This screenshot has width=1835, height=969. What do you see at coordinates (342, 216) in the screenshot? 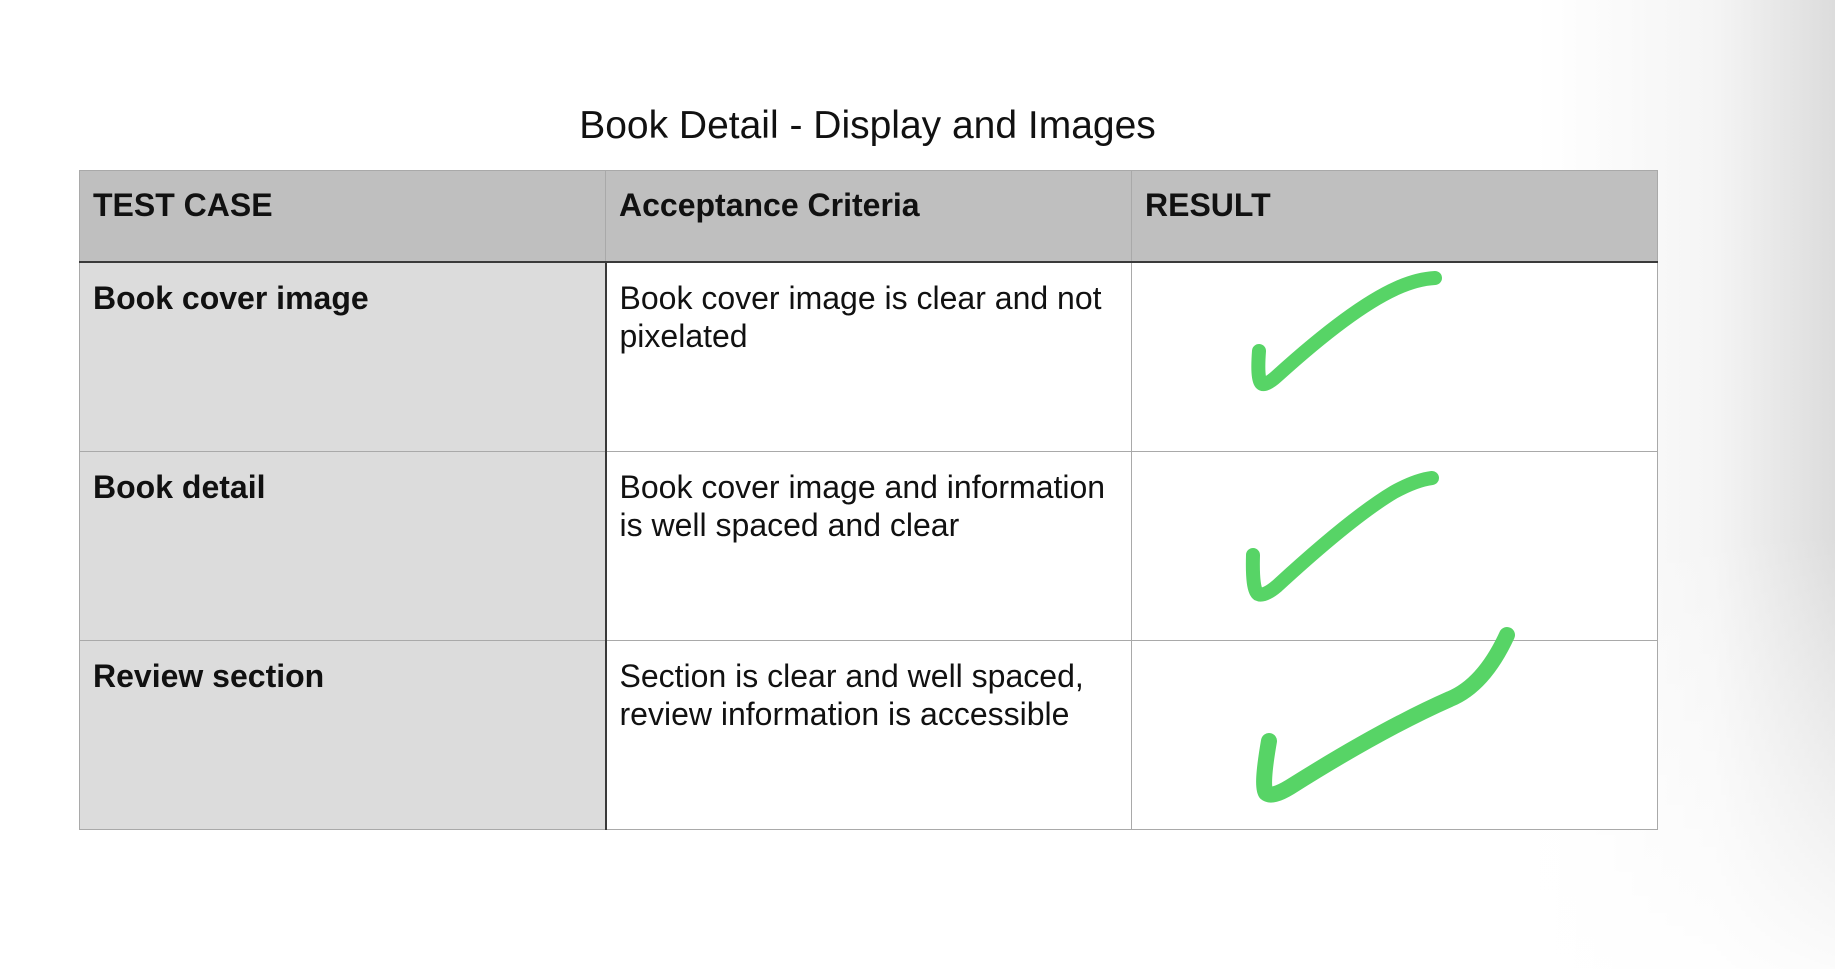
I see `column-header-test-case: TEST CASE` at bounding box center [342, 216].